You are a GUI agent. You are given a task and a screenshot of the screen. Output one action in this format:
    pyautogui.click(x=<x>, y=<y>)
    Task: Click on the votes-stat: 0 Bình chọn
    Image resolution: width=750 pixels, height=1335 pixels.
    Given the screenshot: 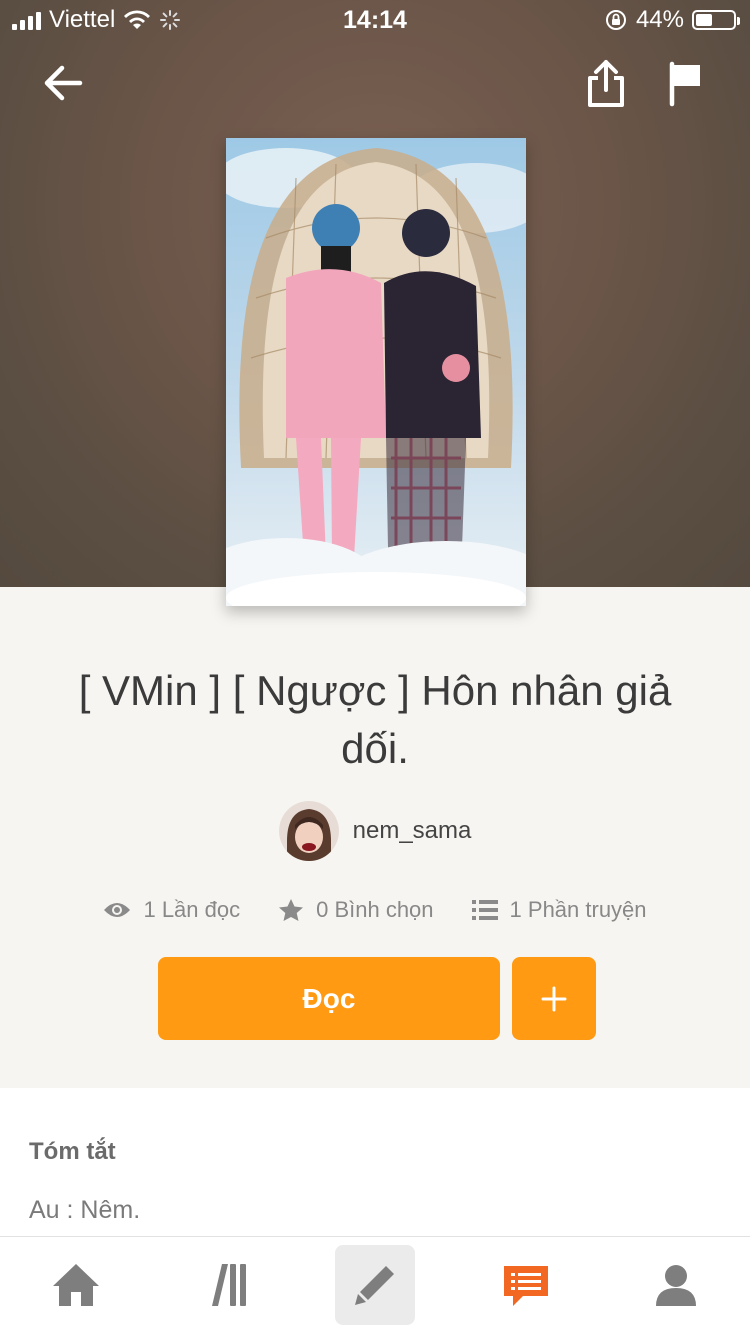 What is the action you would take?
    pyautogui.click(x=356, y=910)
    